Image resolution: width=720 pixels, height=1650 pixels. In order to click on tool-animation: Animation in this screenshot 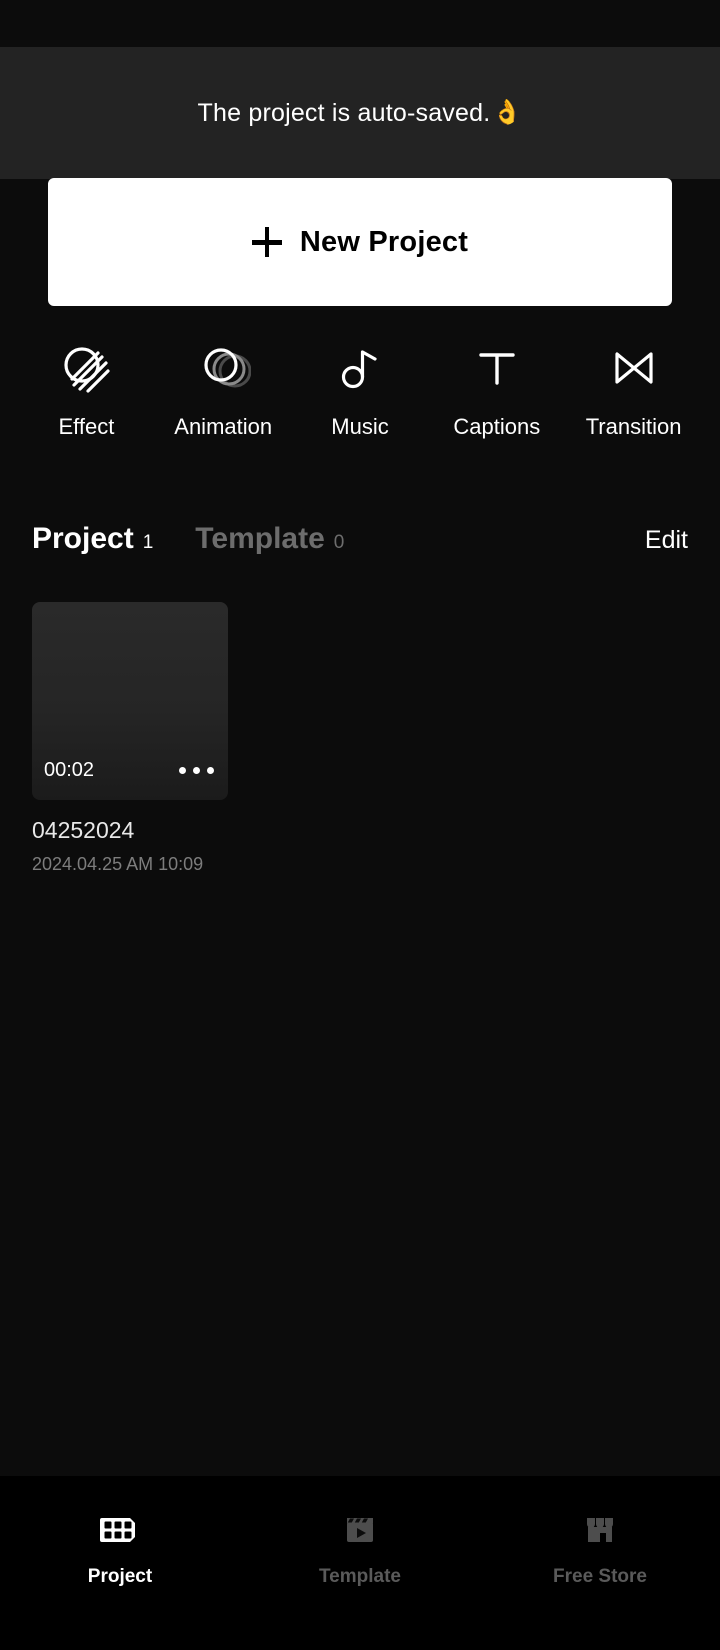, I will do `click(223, 388)`.